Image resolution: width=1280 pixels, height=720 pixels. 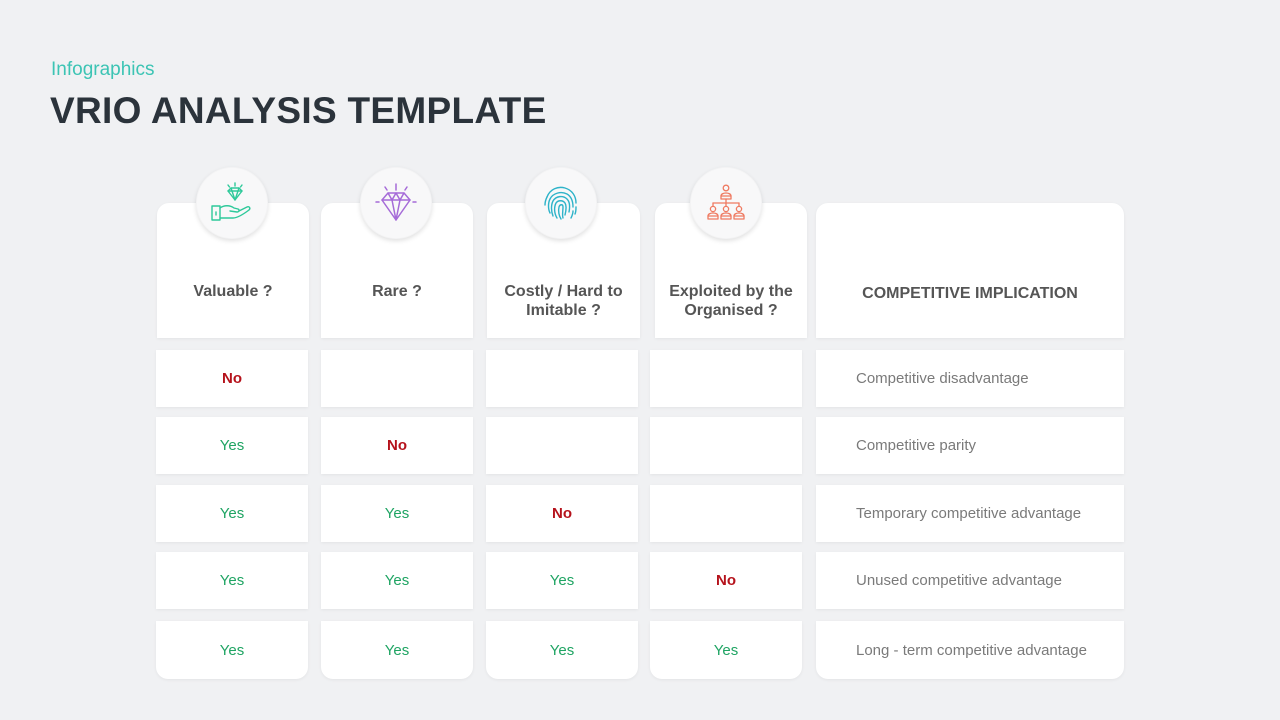 I want to click on implication-text: Competitive disadvantage, so click(x=942, y=378).